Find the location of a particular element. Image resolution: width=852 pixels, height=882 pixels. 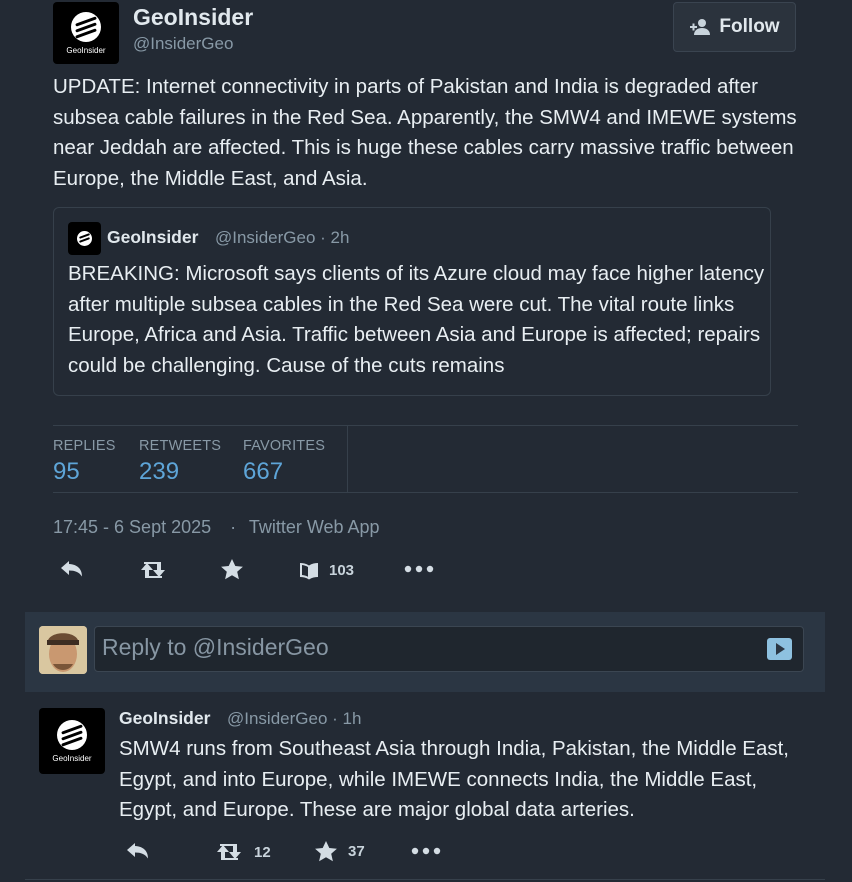

reply-author-name: GeoInsider is located at coordinates (164, 718).